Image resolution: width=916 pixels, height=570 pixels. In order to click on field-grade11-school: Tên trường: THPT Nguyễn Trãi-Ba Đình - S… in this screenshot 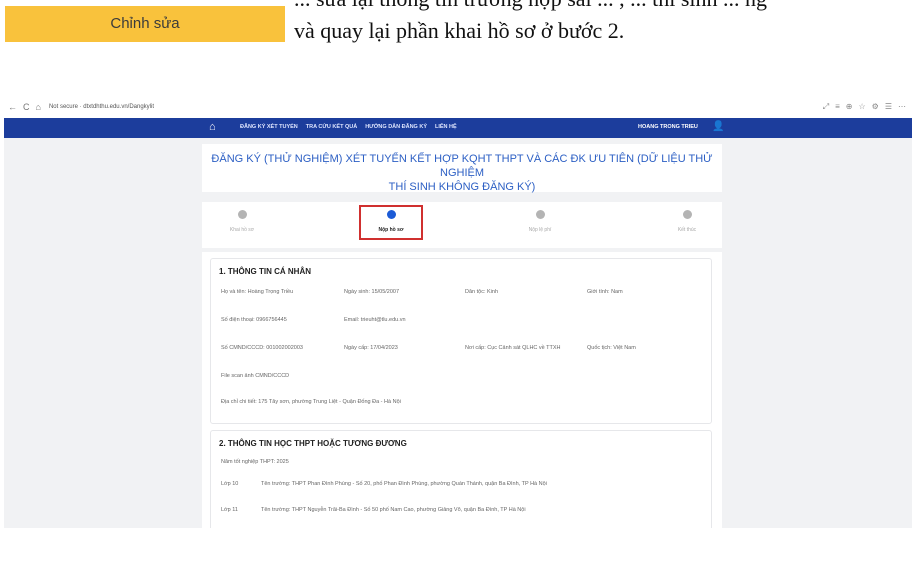, I will do `click(393, 510)`.